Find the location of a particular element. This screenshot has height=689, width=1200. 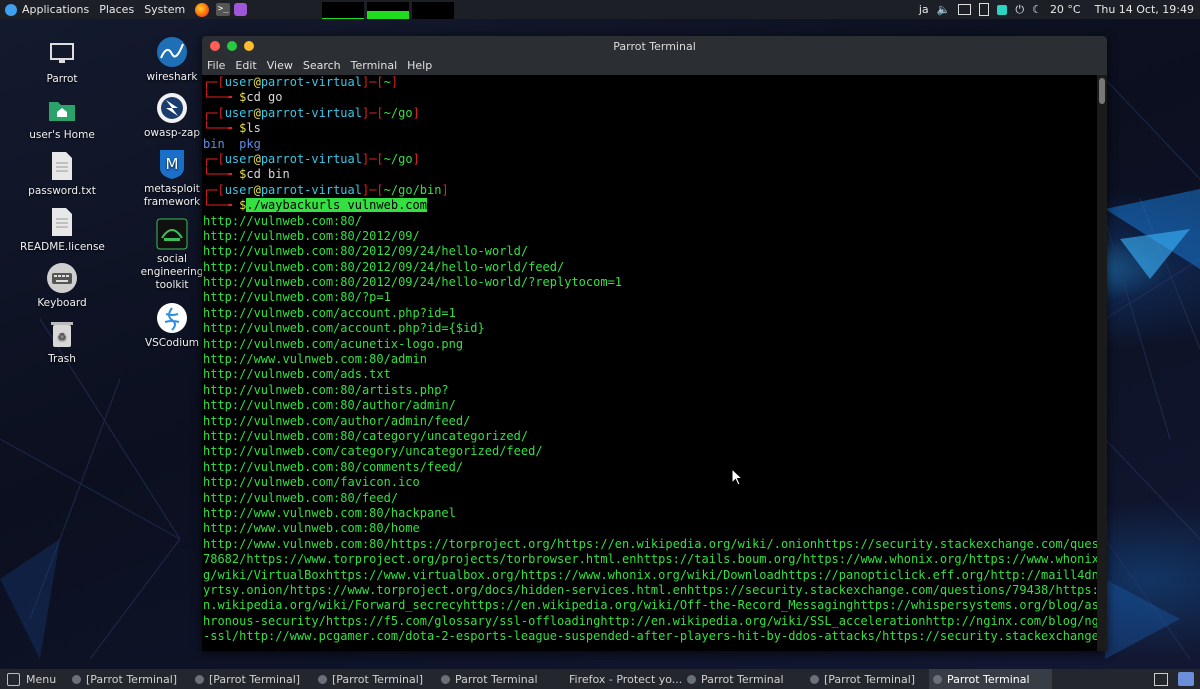

output-line: http://vulnweb.com:80/comments/feed/ is located at coordinates (333, 466).